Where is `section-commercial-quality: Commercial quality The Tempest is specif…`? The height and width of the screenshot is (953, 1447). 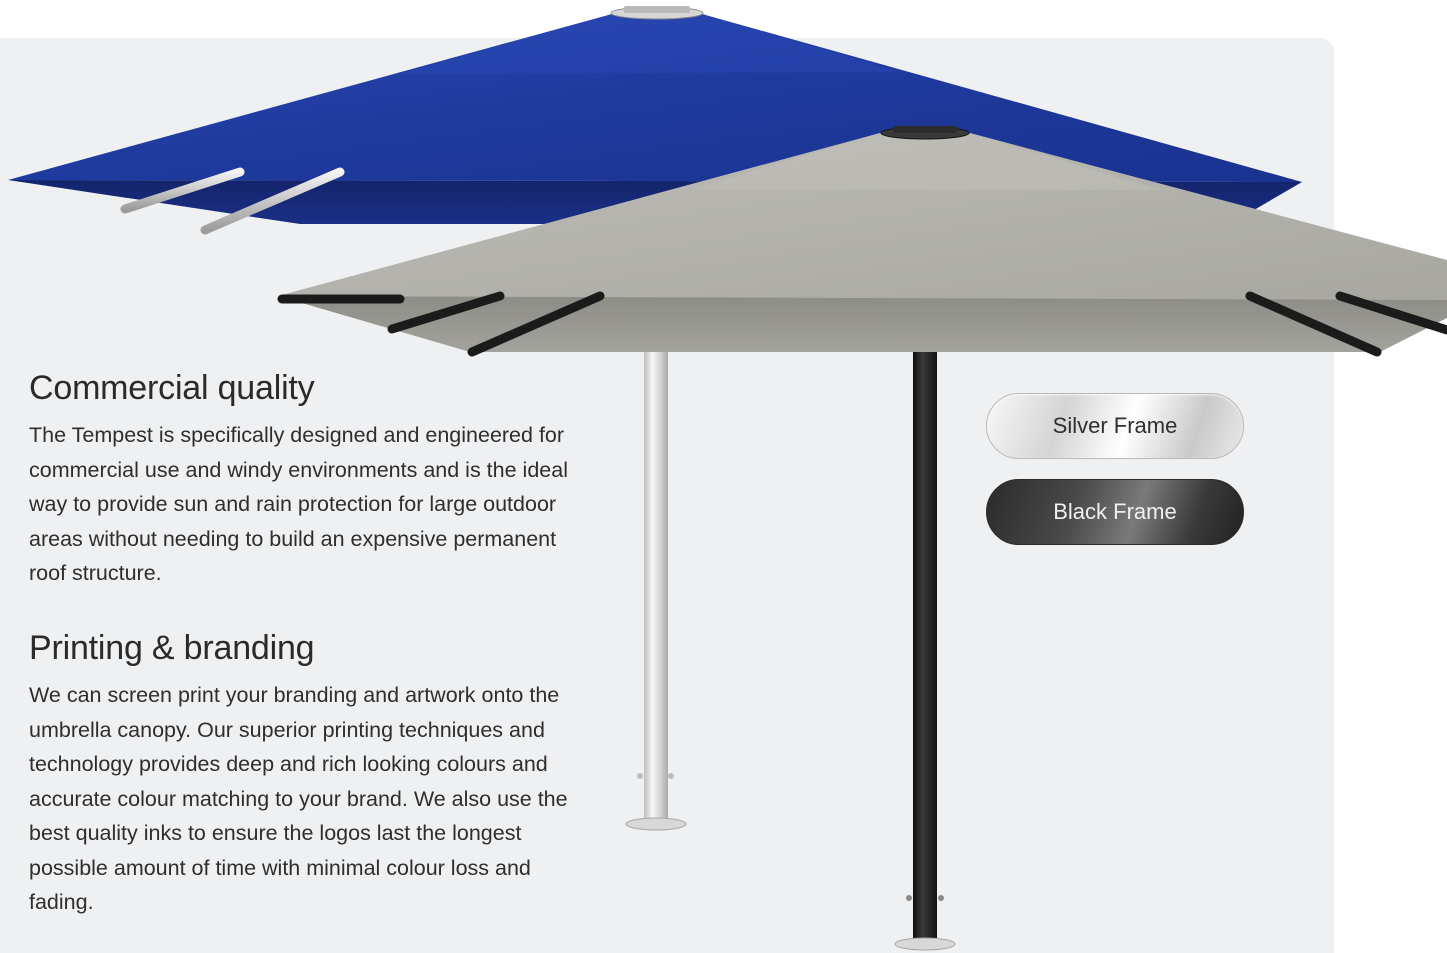
section-commercial-quality: Commercial quality The Tempest is specif… is located at coordinates (311, 479).